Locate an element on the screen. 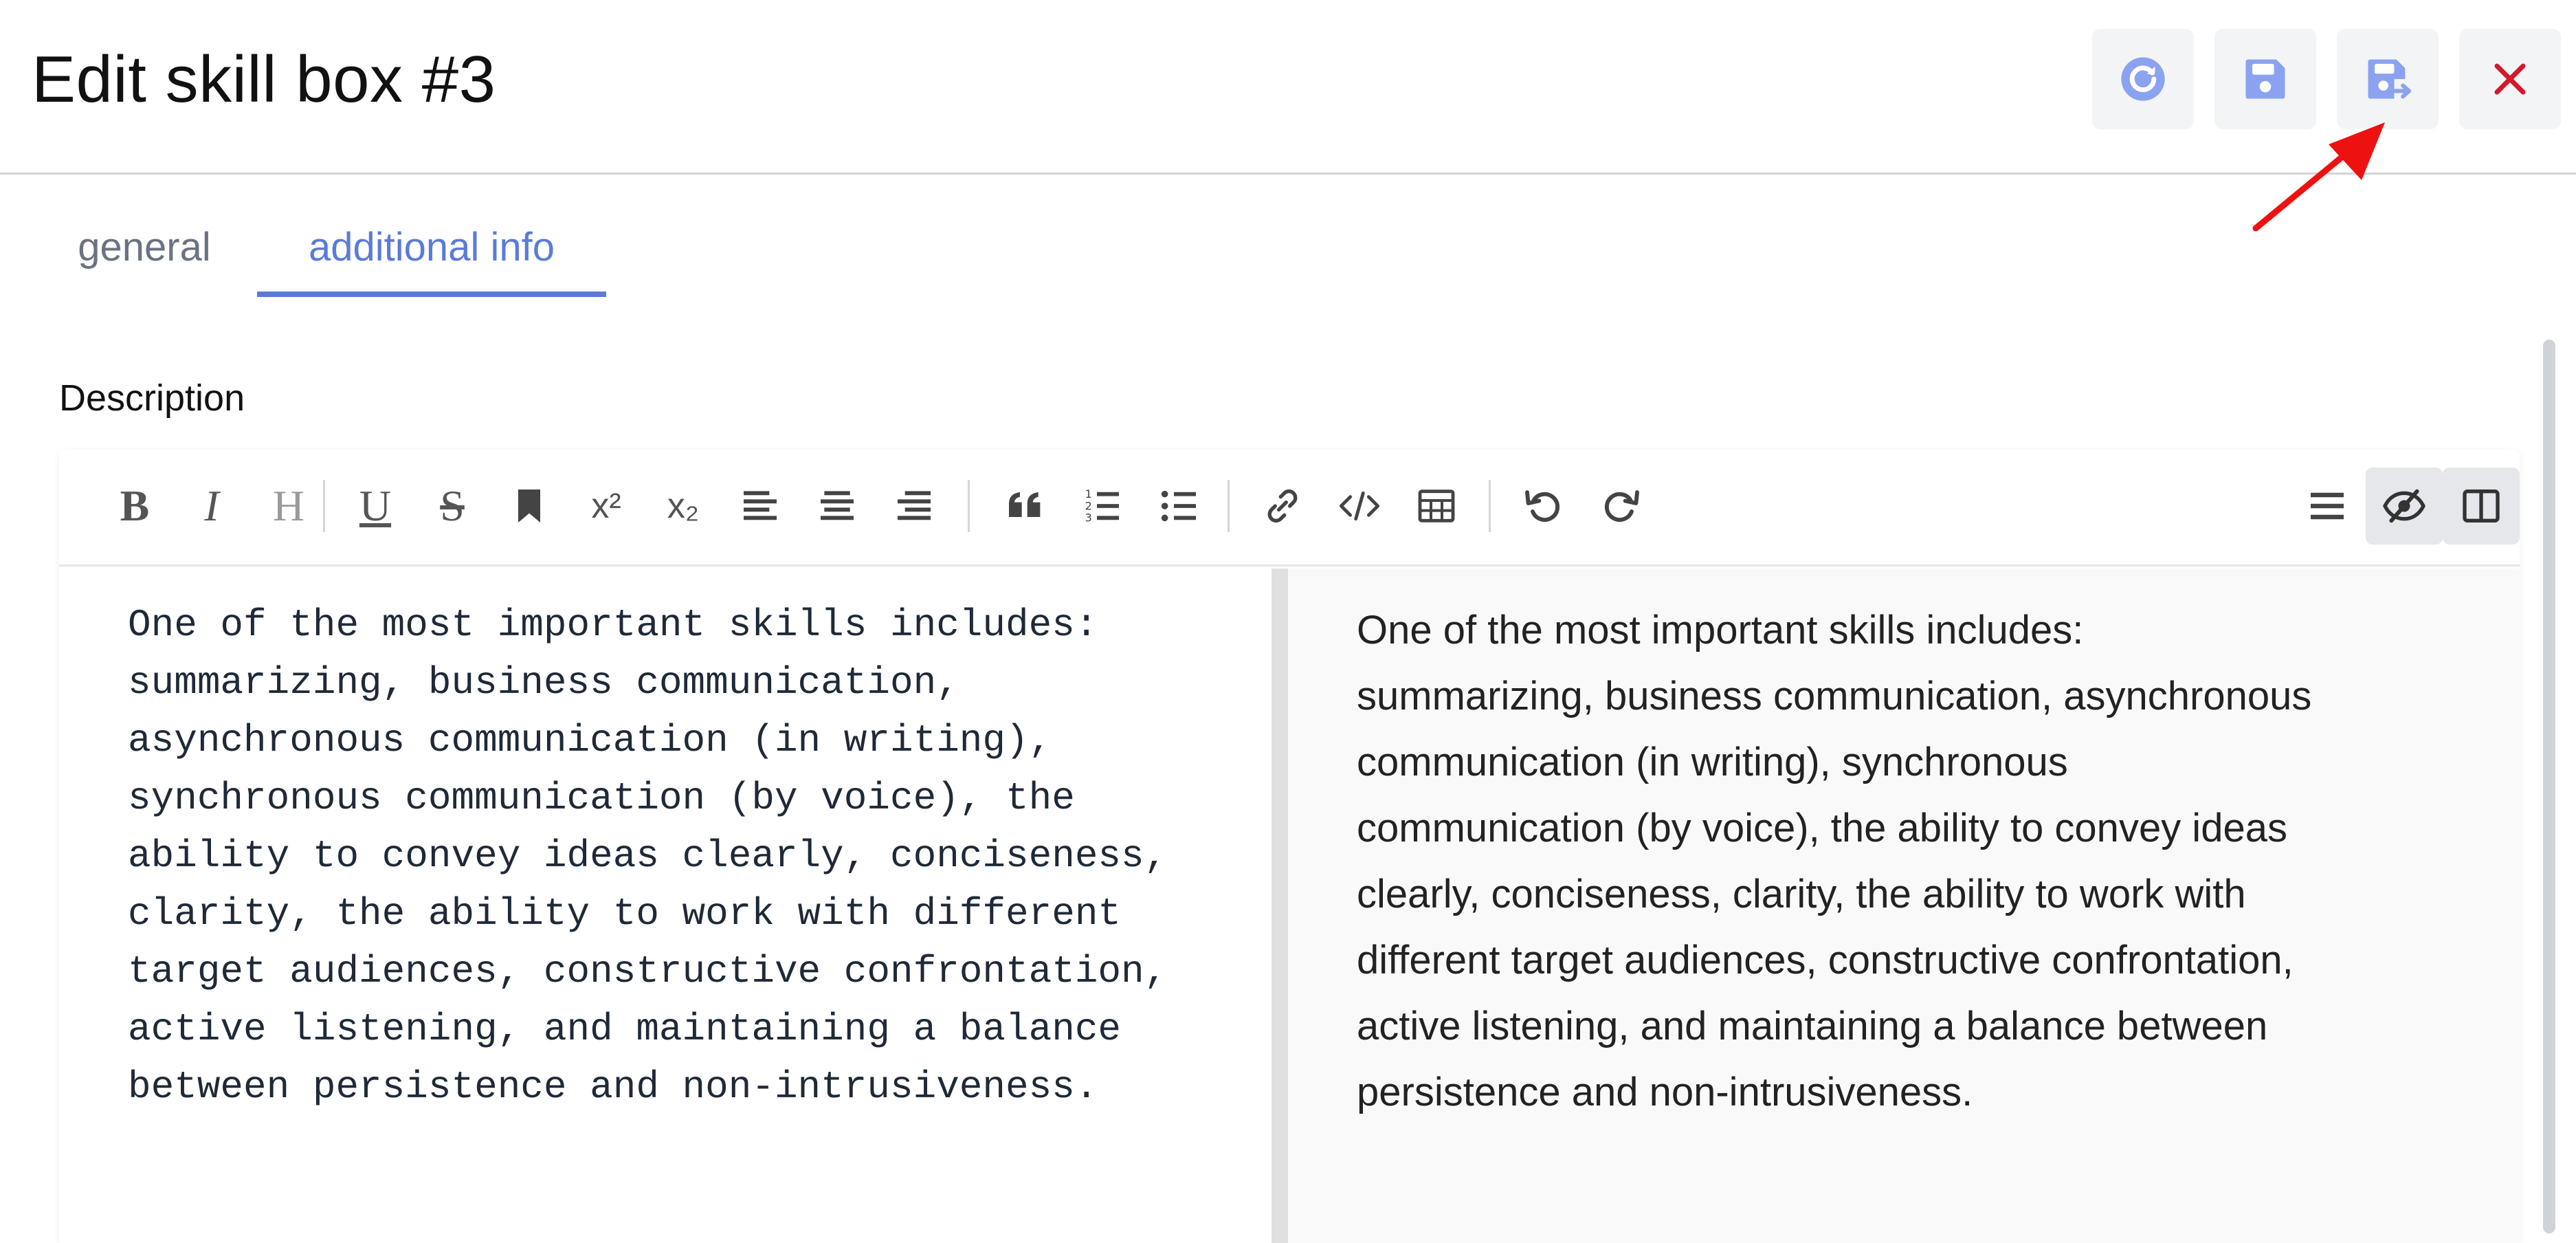 The image size is (2576, 1243). bookmark-icon is located at coordinates (529, 506).